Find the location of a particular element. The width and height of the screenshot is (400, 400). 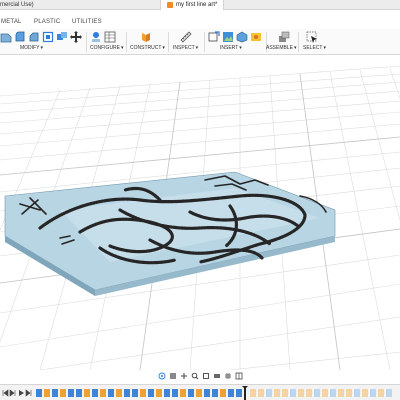

construct-label: CONSTRUCT is located at coordinates (146, 48).